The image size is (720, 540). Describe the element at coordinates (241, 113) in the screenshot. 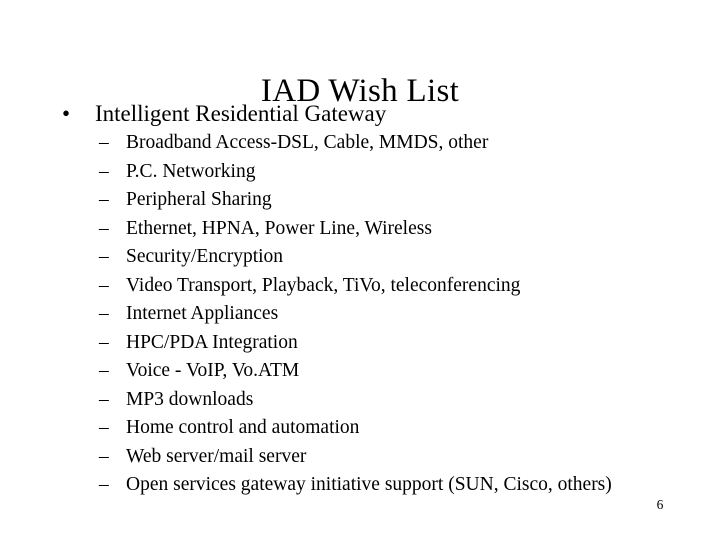

I see `list-item-level1-label: Intelligent Residential Gateway` at that location.